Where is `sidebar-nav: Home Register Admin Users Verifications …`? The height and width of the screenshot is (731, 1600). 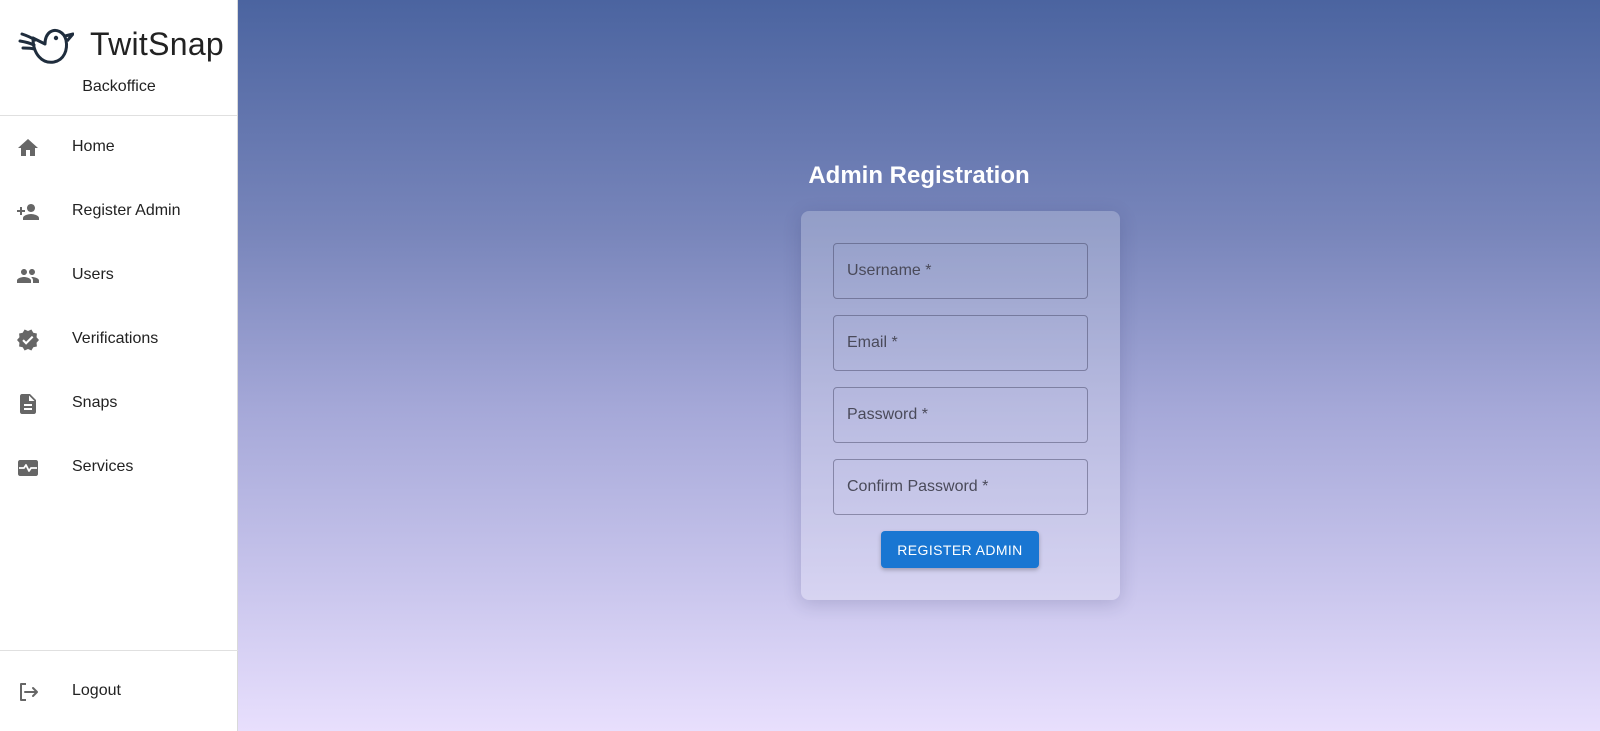
sidebar-nav: Home Register Admin Users Verifications … is located at coordinates (119, 308).